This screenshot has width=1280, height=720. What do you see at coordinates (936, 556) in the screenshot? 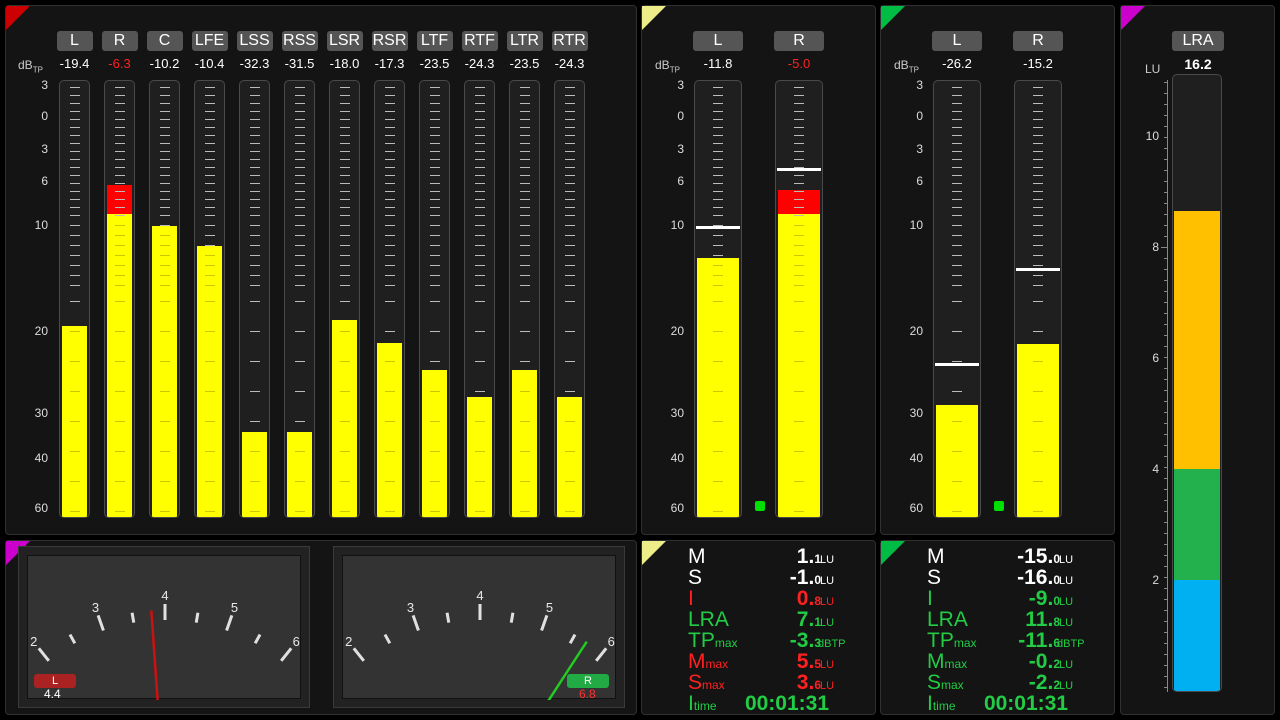
I see `stat-name-main: M` at bounding box center [936, 556].